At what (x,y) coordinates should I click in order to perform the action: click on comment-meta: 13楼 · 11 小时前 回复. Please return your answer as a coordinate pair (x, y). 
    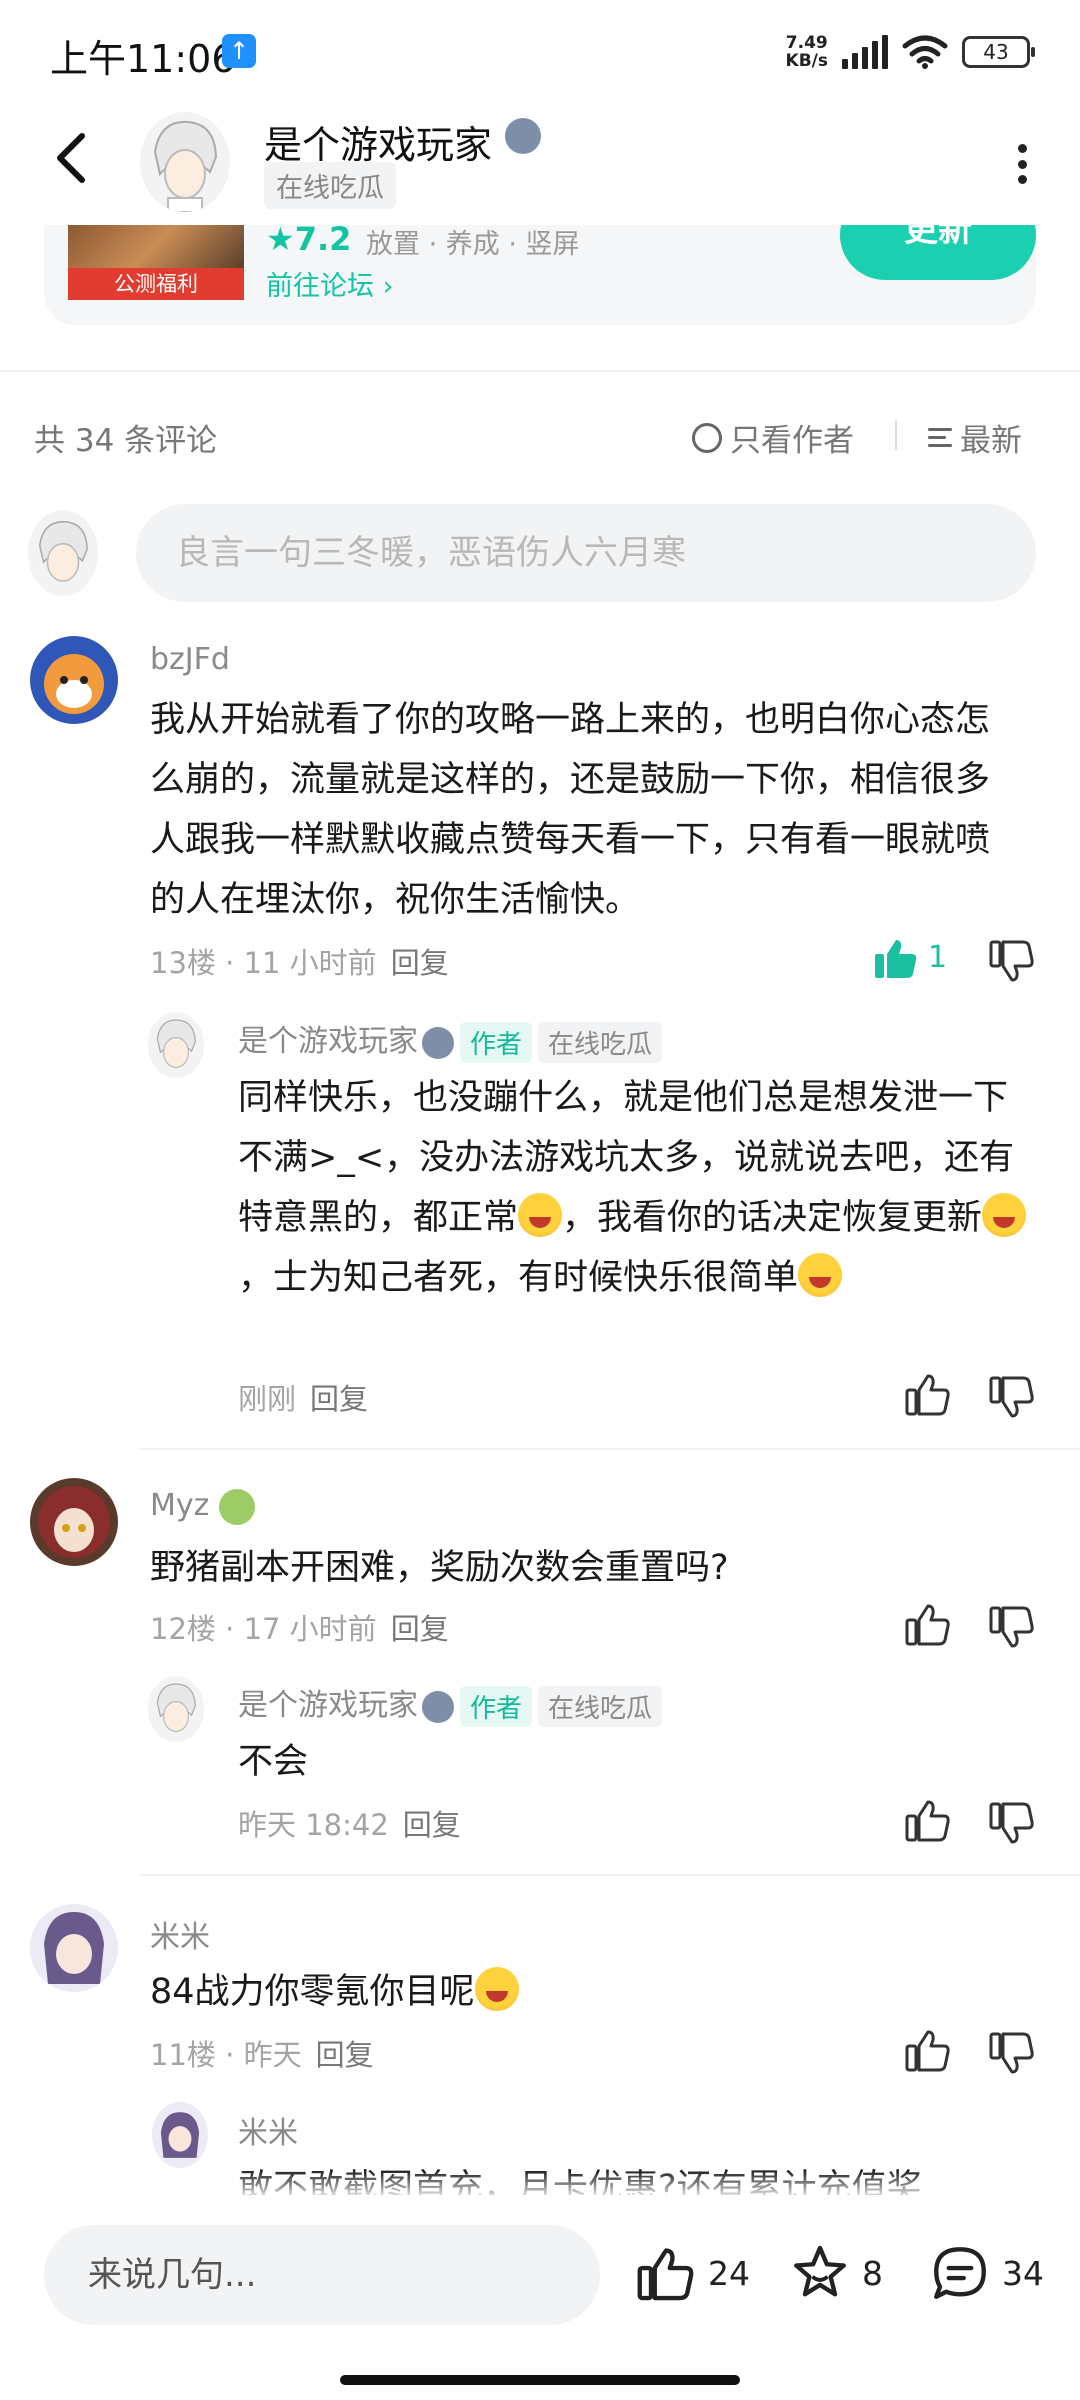
    Looking at the image, I should click on (299, 963).